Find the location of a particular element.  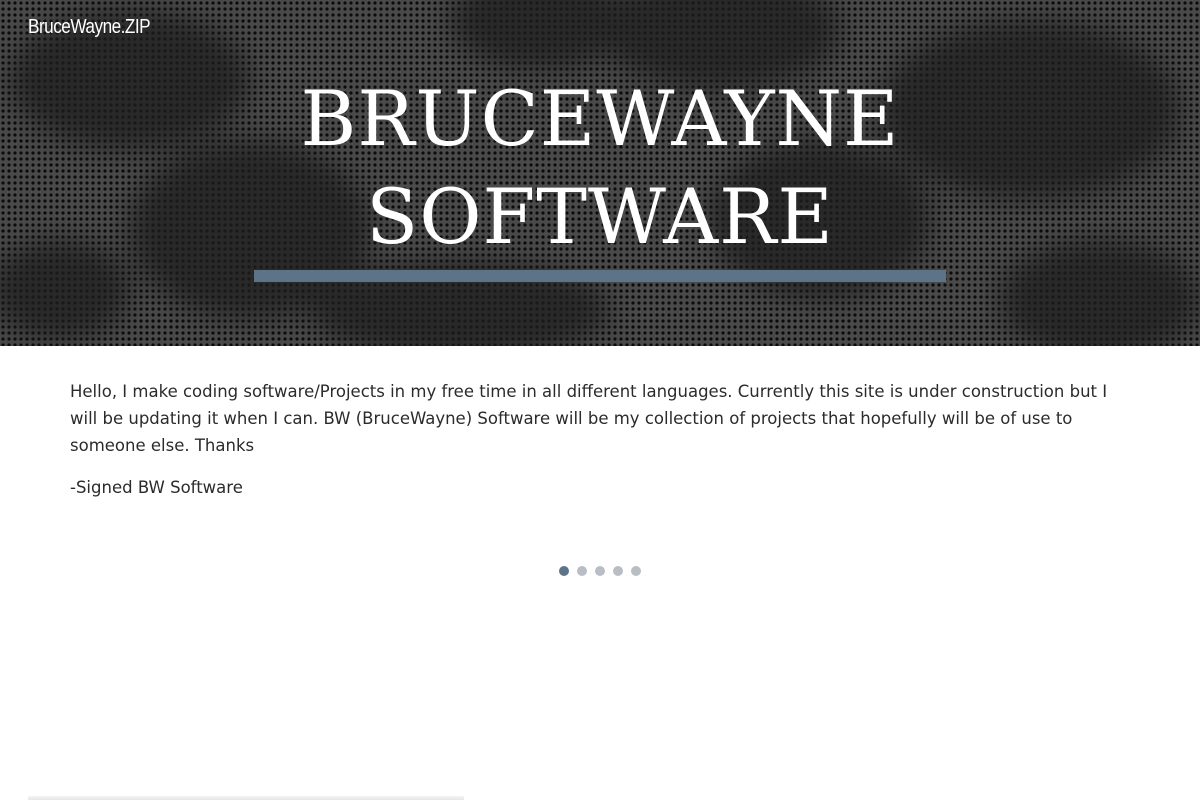

slider-pagination is located at coordinates (600, 571).